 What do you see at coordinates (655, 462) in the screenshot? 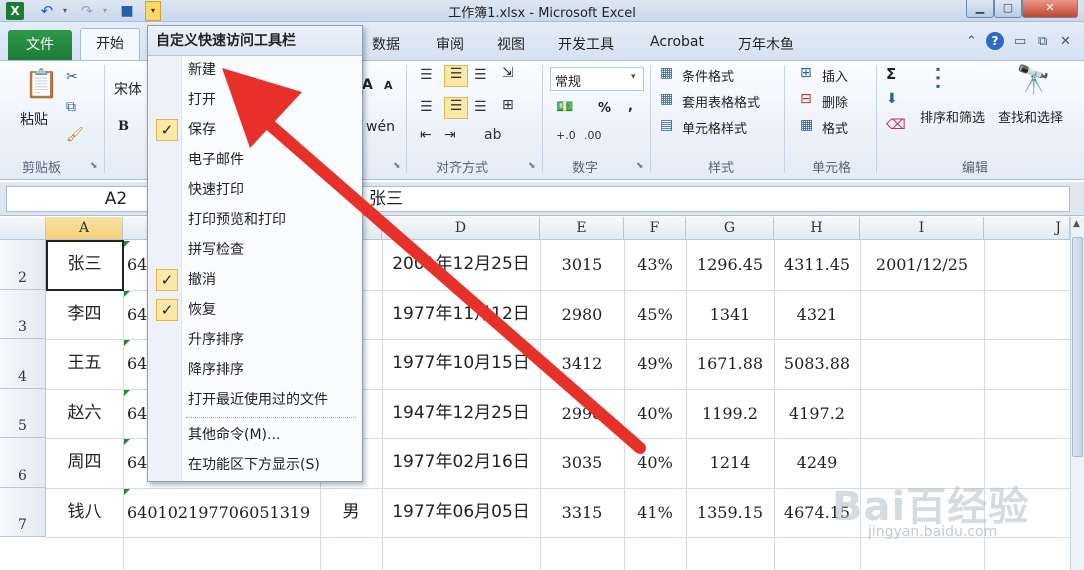
I see `cell-F6: 40%` at bounding box center [655, 462].